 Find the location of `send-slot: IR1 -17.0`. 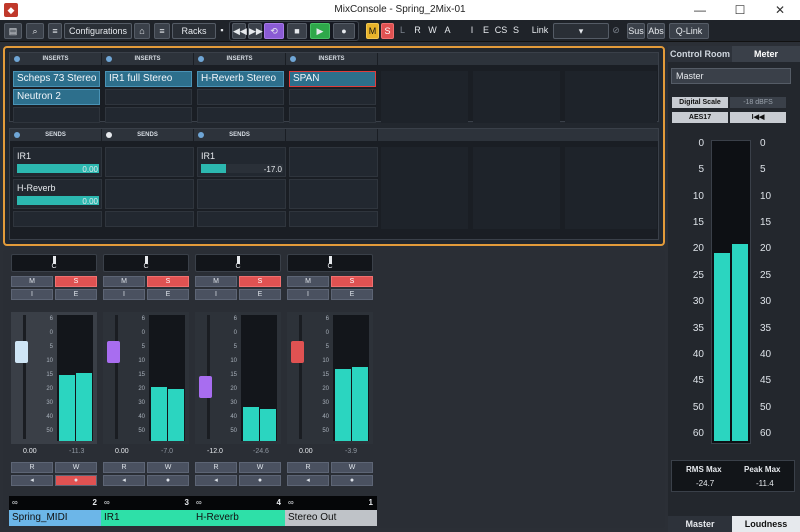

send-slot: IR1 -17.0 is located at coordinates (241, 162).